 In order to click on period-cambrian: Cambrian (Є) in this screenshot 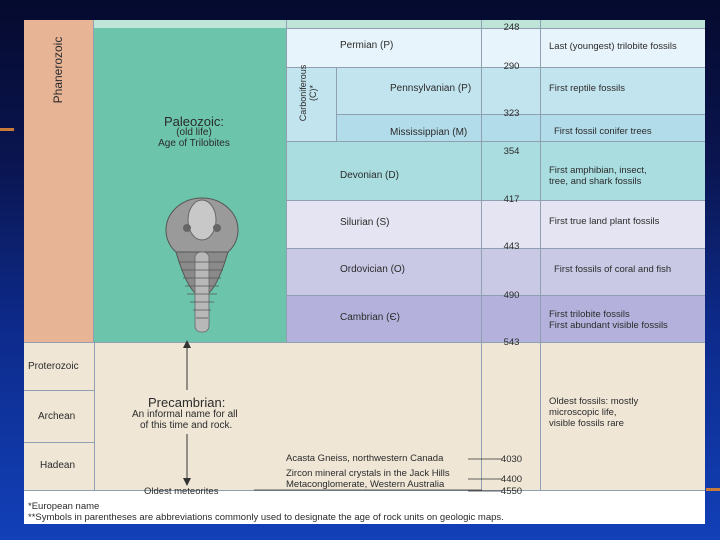, I will do `click(370, 317)`.